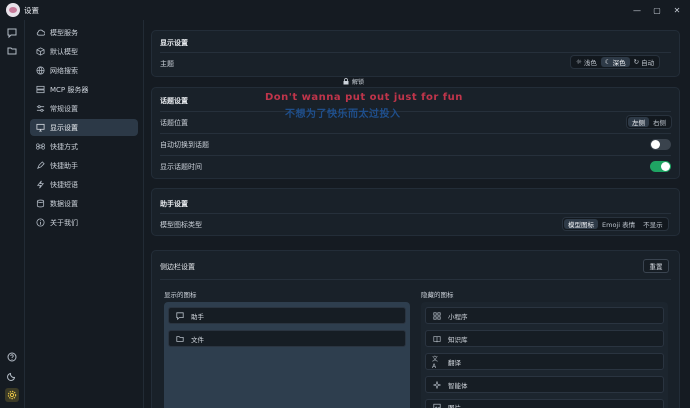  Describe the element at coordinates (40, 33) in the screenshot. I see `cloud-icon` at that location.